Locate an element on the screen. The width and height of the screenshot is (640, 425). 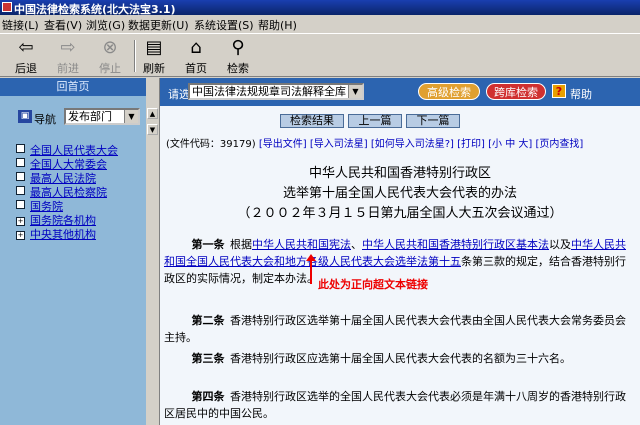
menu-browse: 浏览(G) is located at coordinates (105, 25).